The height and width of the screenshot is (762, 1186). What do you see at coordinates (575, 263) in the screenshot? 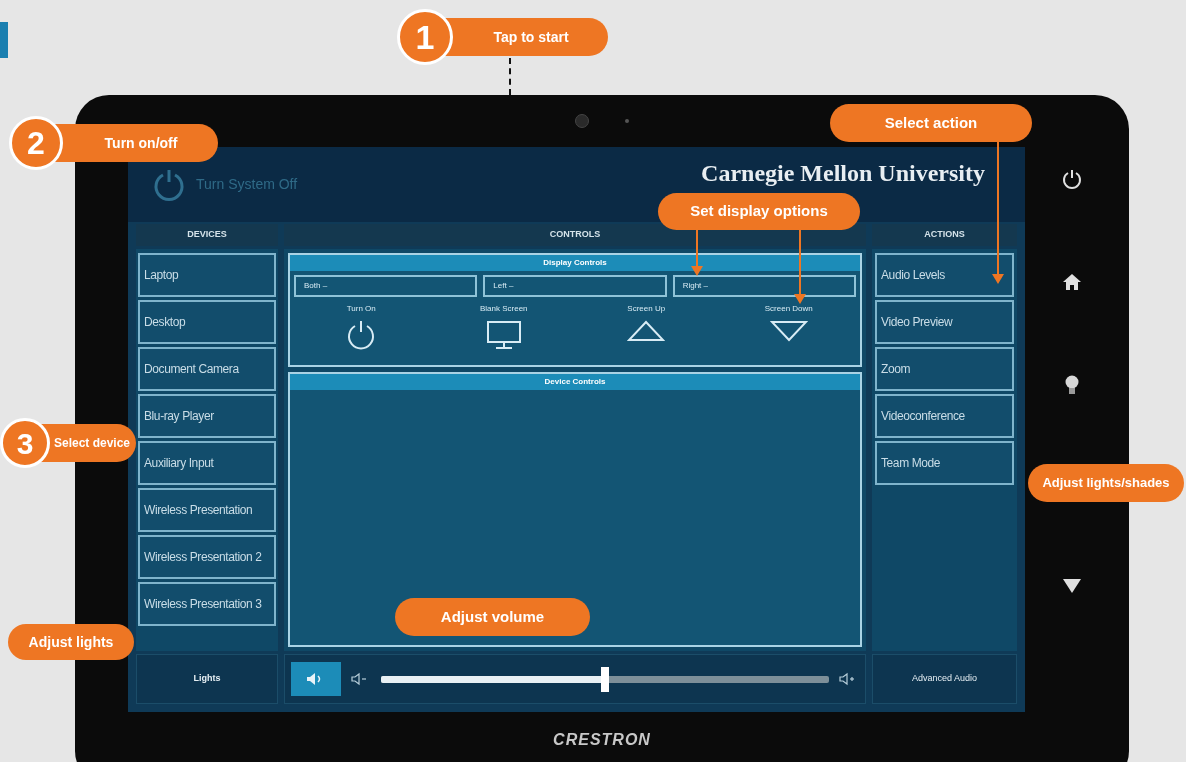
I see `panel-title: Display Controls` at bounding box center [575, 263].